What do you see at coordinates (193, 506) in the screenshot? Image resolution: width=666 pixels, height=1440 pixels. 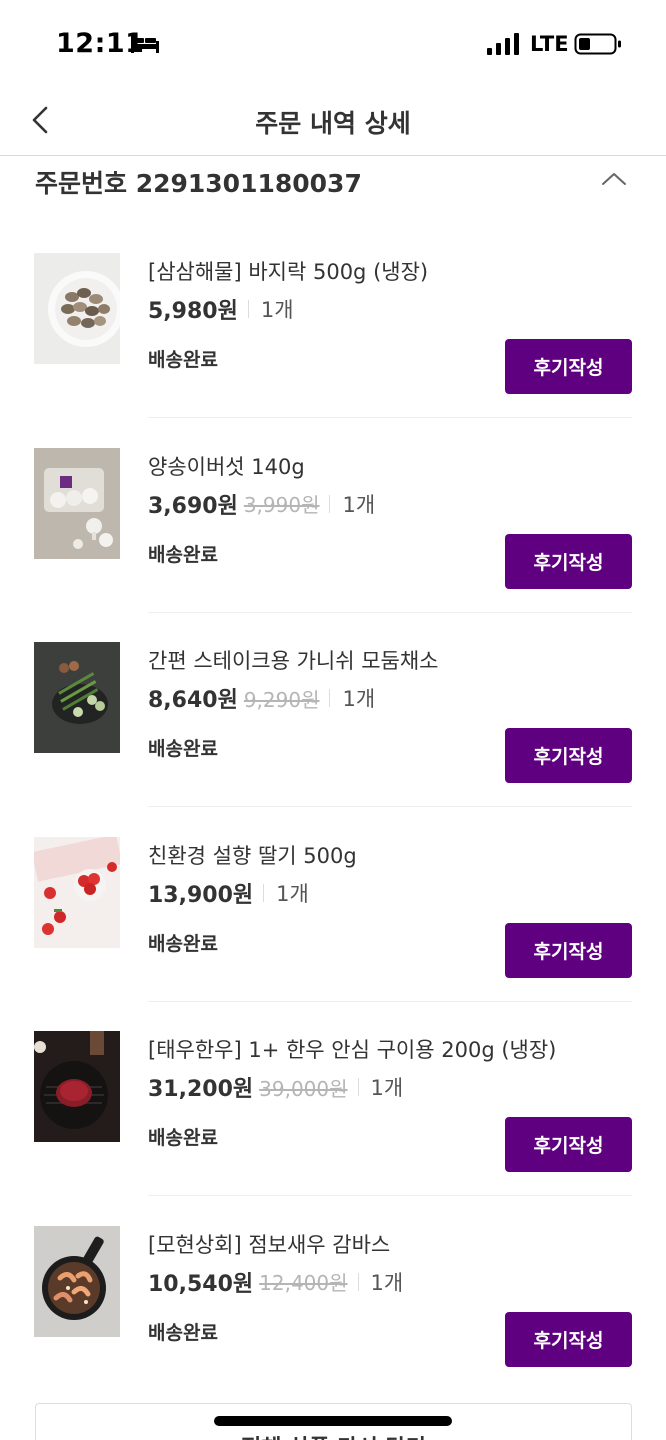 I see `product-price: 3,690원` at bounding box center [193, 506].